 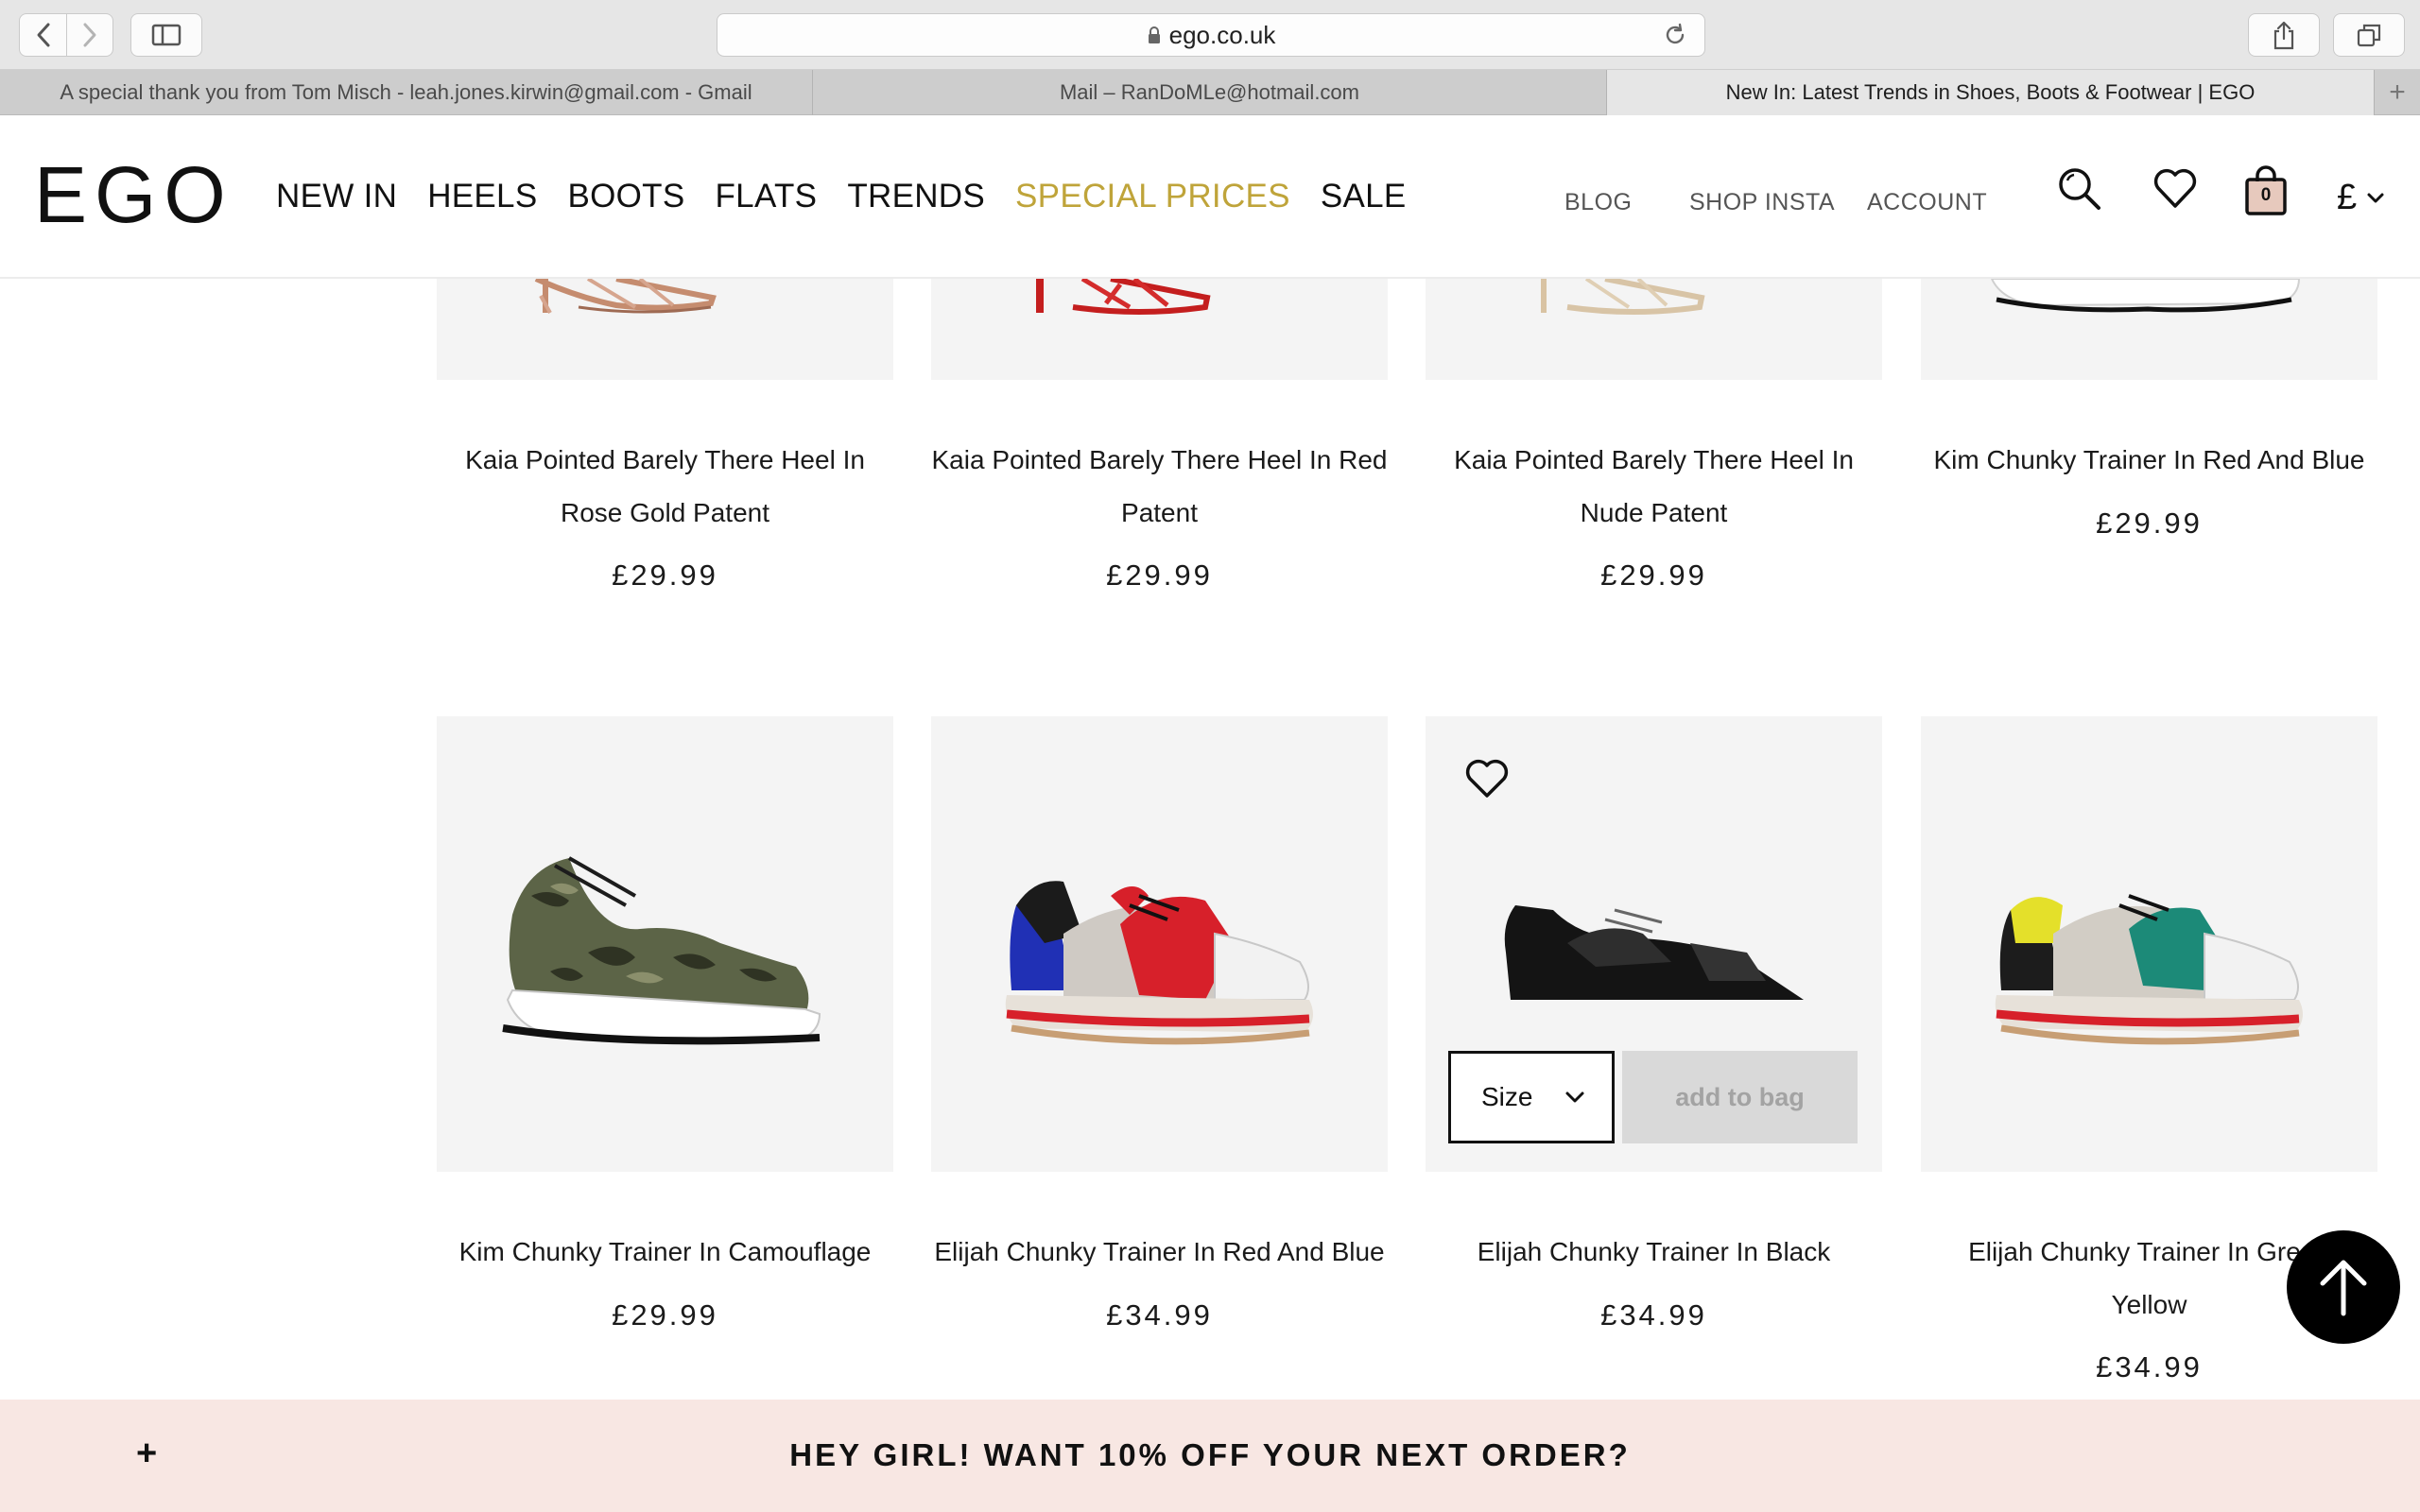 I want to click on size-select: Size, so click(x=1531, y=1097).